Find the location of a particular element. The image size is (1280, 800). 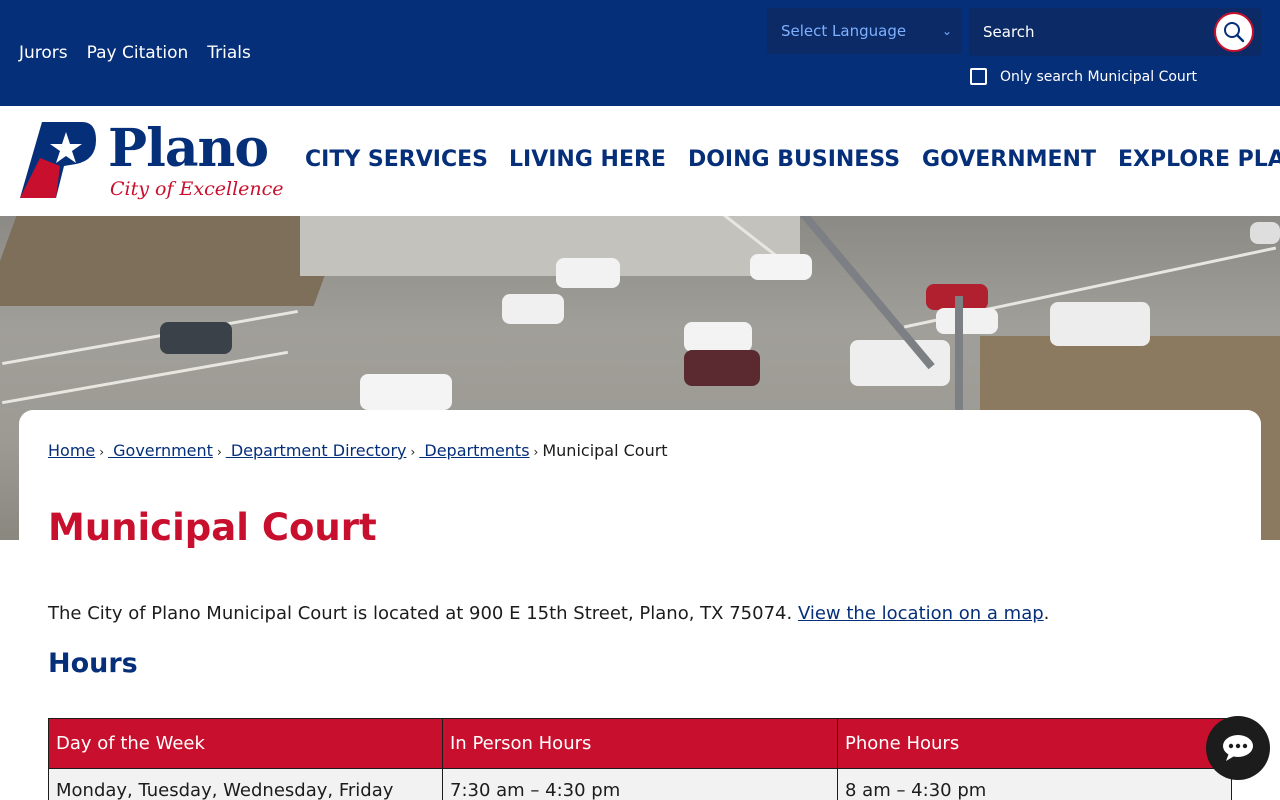

quicklink-pay-citation: Pay Citation is located at coordinates (138, 53).